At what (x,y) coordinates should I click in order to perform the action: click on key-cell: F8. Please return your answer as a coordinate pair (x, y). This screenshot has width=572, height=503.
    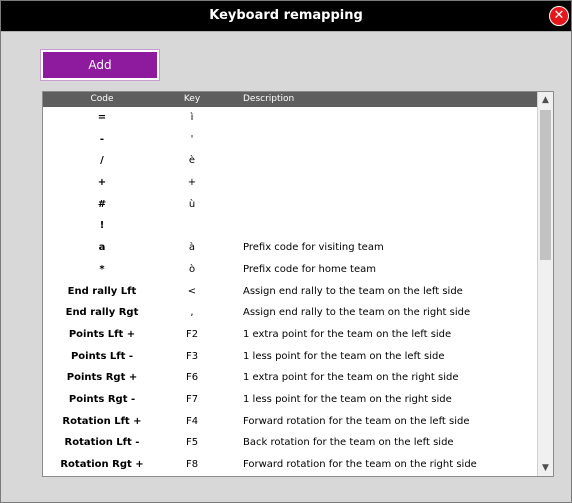
    Looking at the image, I should click on (192, 464).